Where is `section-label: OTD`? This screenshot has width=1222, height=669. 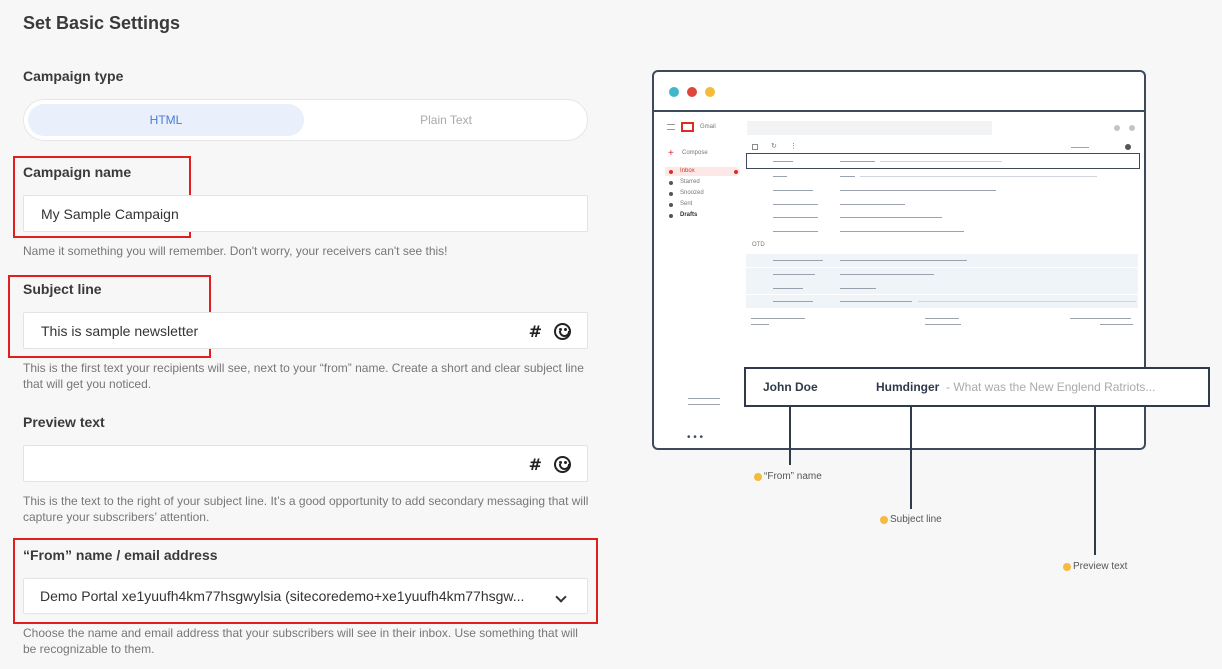 section-label: OTD is located at coordinates (758, 245).